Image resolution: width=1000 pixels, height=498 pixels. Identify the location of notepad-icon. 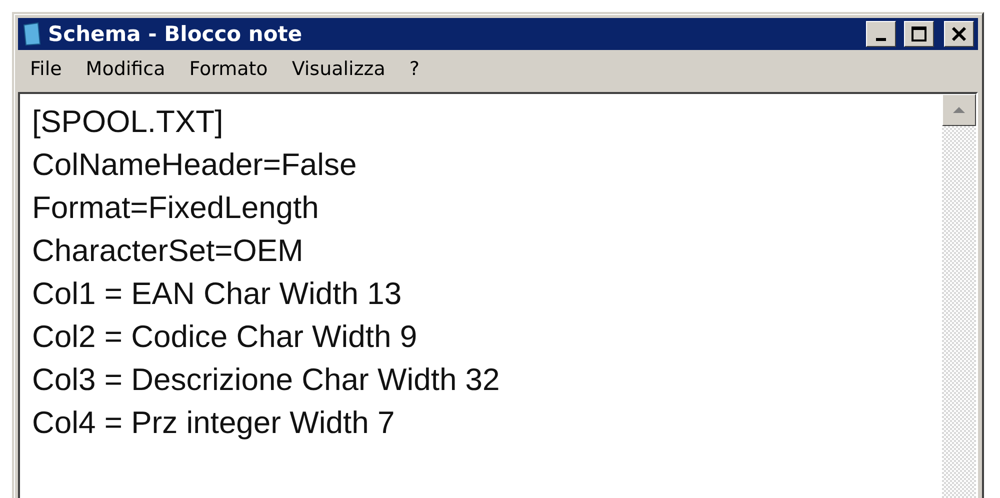
(32, 34).